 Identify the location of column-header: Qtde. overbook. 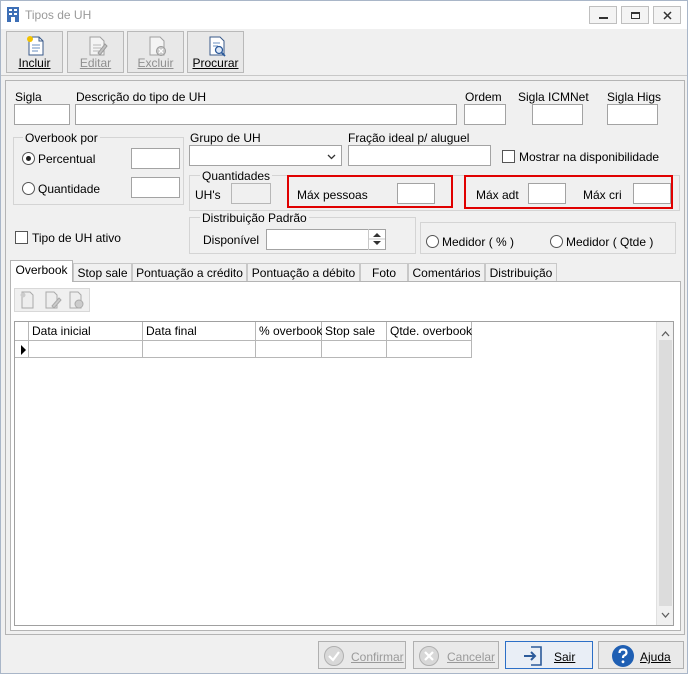
(429, 331).